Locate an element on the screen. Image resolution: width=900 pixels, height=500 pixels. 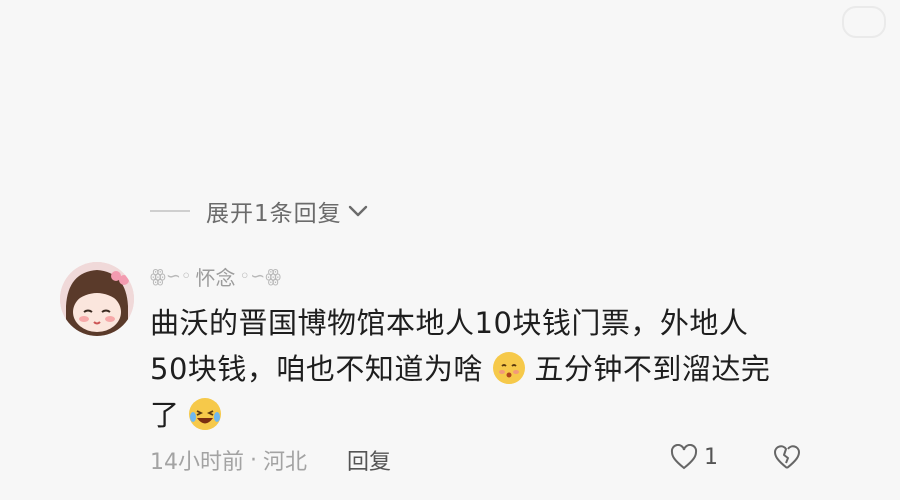
comment-meta: 14小时前 · 河北 回复 is located at coordinates (270, 460).